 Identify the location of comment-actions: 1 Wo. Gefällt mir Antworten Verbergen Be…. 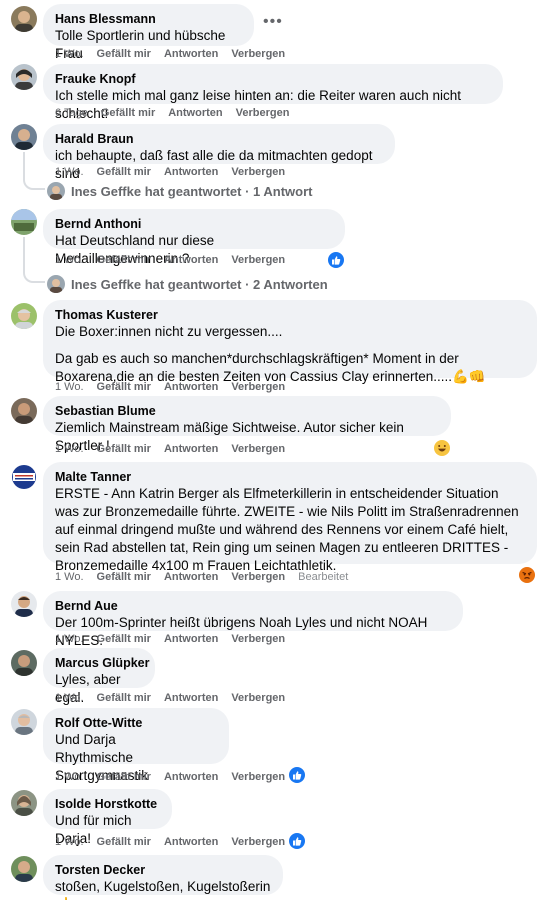
(201, 577).